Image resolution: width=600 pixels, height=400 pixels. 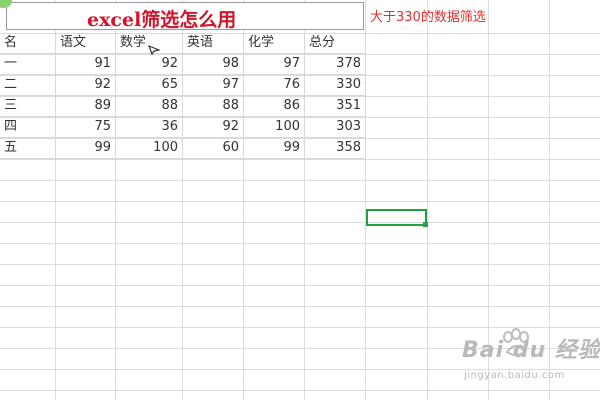 I want to click on title-text: excel筛选怎么用, so click(x=162, y=20).